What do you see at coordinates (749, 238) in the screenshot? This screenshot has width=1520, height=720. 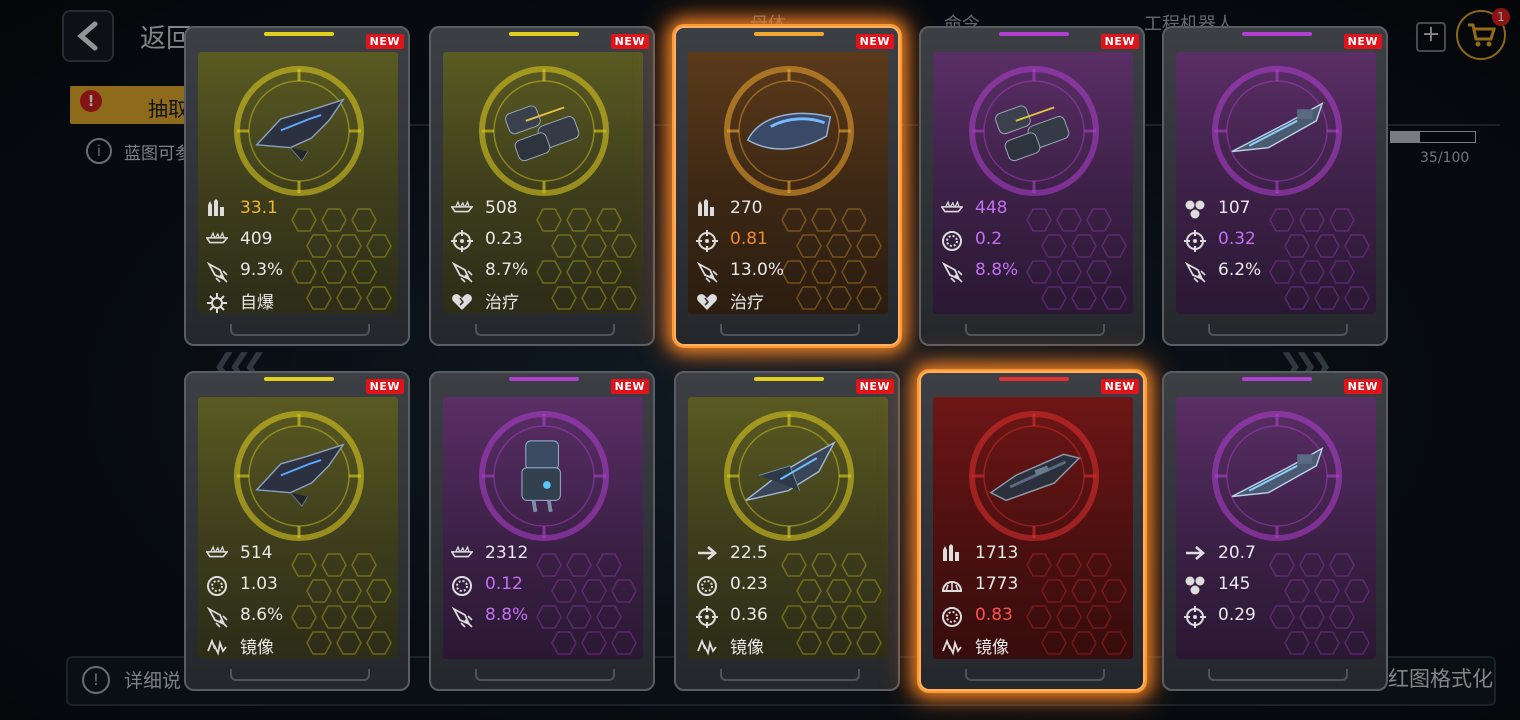 I see `stat-value: 0.81` at bounding box center [749, 238].